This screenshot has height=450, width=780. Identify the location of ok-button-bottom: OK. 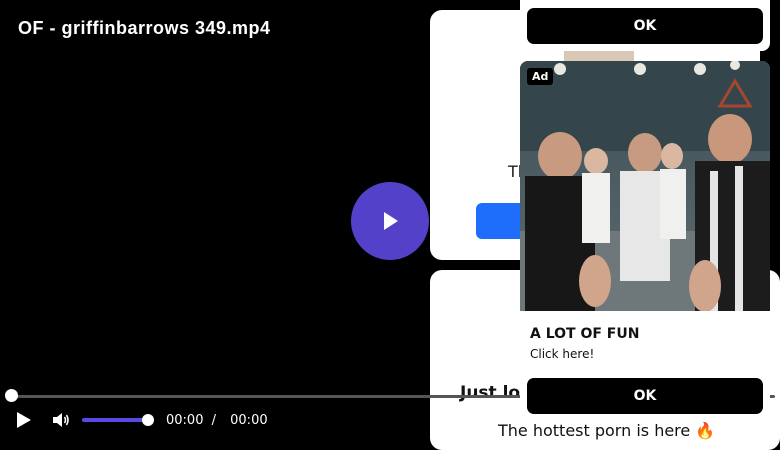
(645, 396).